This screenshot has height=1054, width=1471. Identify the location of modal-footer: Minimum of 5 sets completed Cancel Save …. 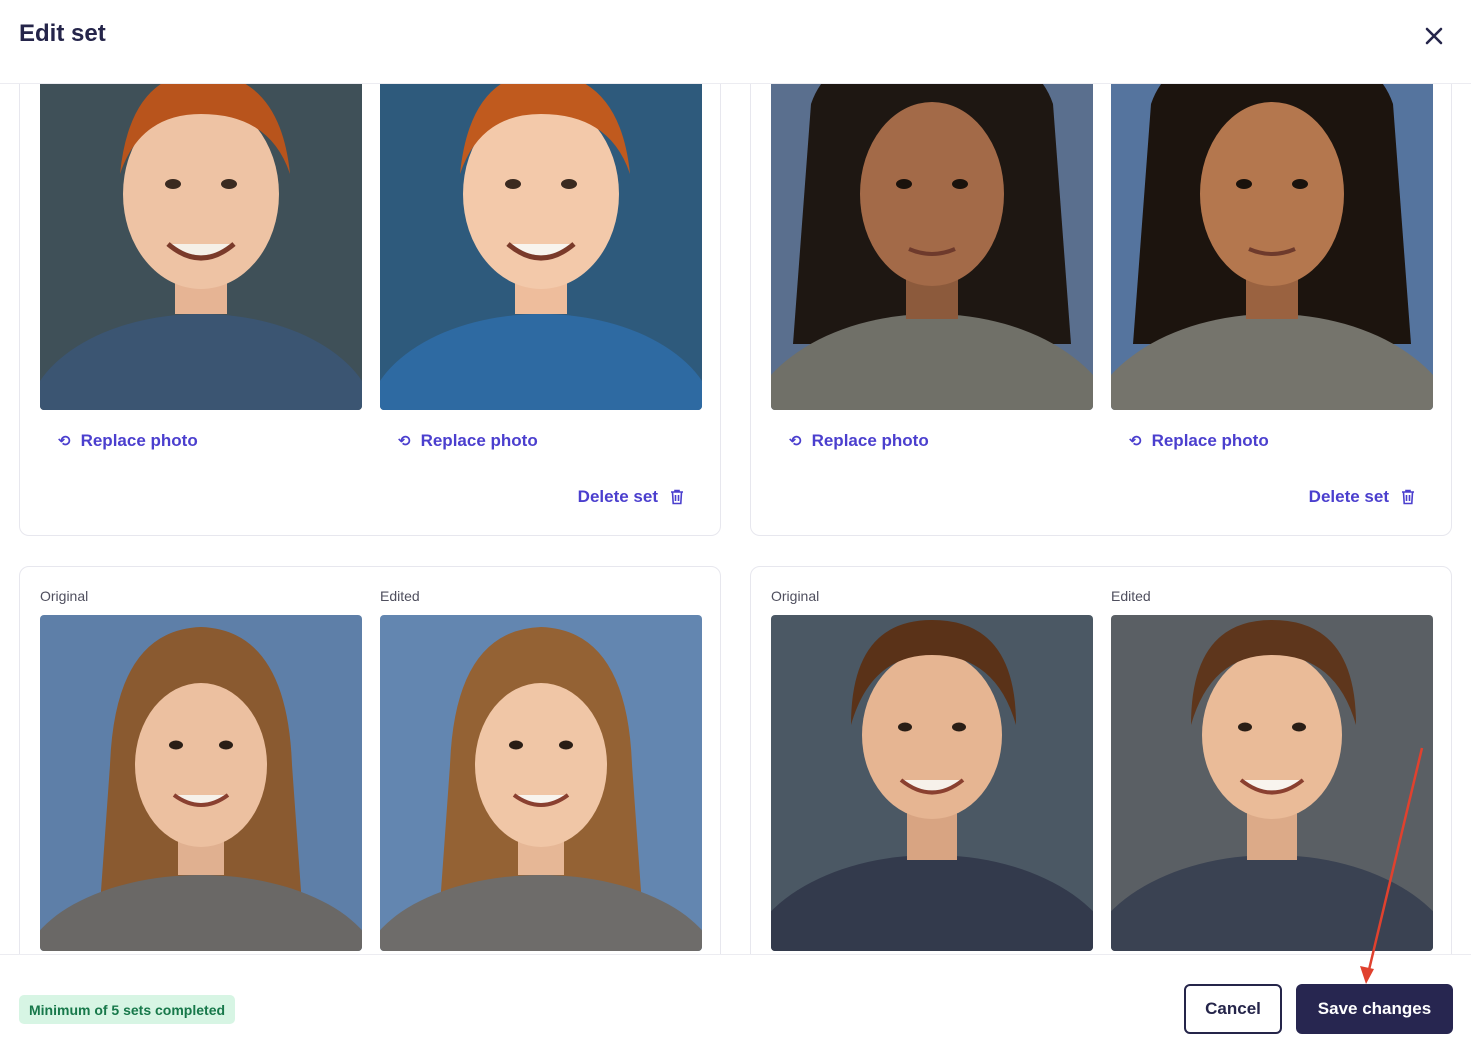
(735, 1004).